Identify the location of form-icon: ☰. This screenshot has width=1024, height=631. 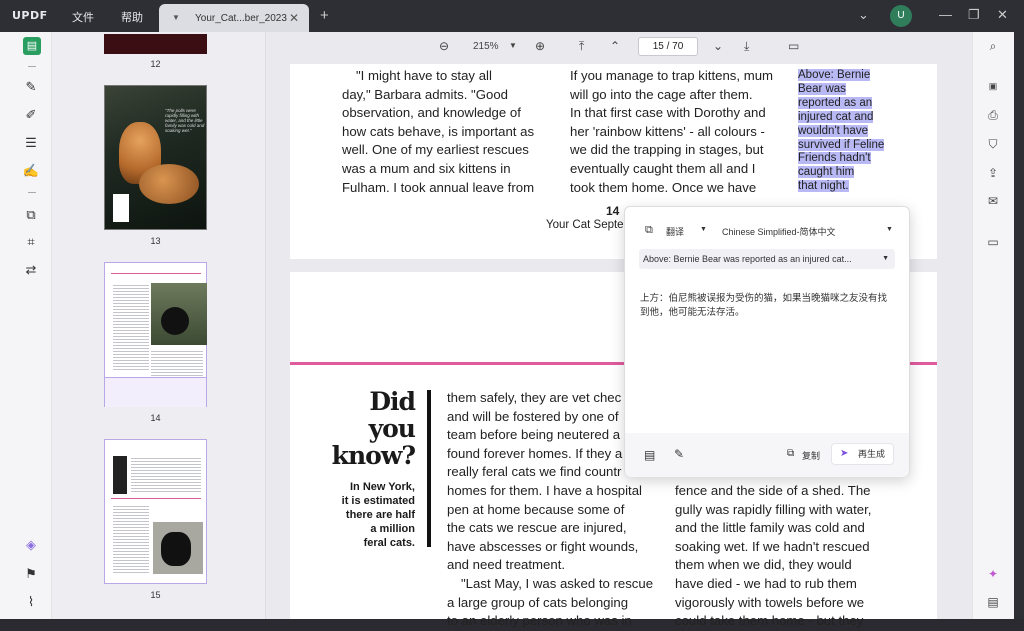
(31, 143).